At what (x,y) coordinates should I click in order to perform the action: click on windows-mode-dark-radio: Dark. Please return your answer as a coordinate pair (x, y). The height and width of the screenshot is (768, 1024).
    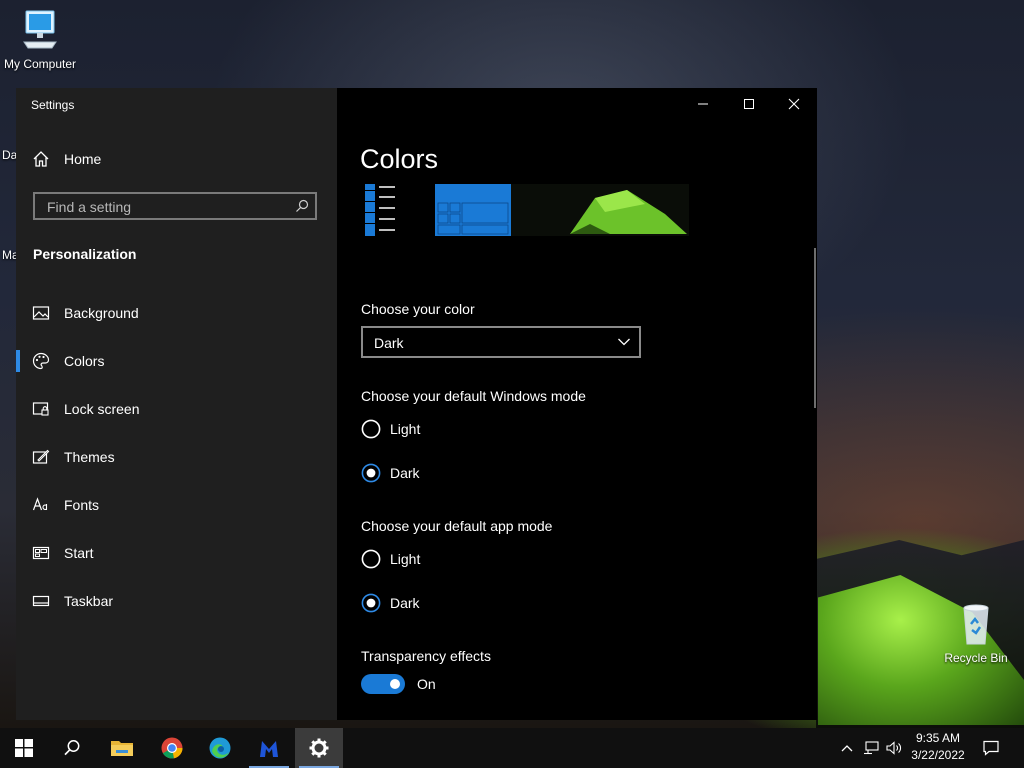
    Looking at the image, I should click on (390, 473).